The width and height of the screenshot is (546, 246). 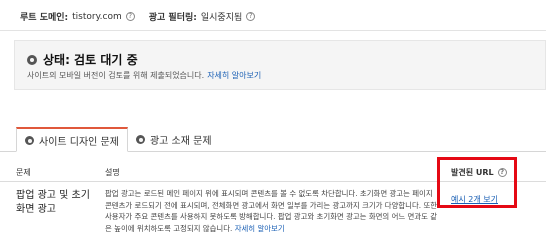 I want to click on status-dot-icon, so click(x=32, y=59).